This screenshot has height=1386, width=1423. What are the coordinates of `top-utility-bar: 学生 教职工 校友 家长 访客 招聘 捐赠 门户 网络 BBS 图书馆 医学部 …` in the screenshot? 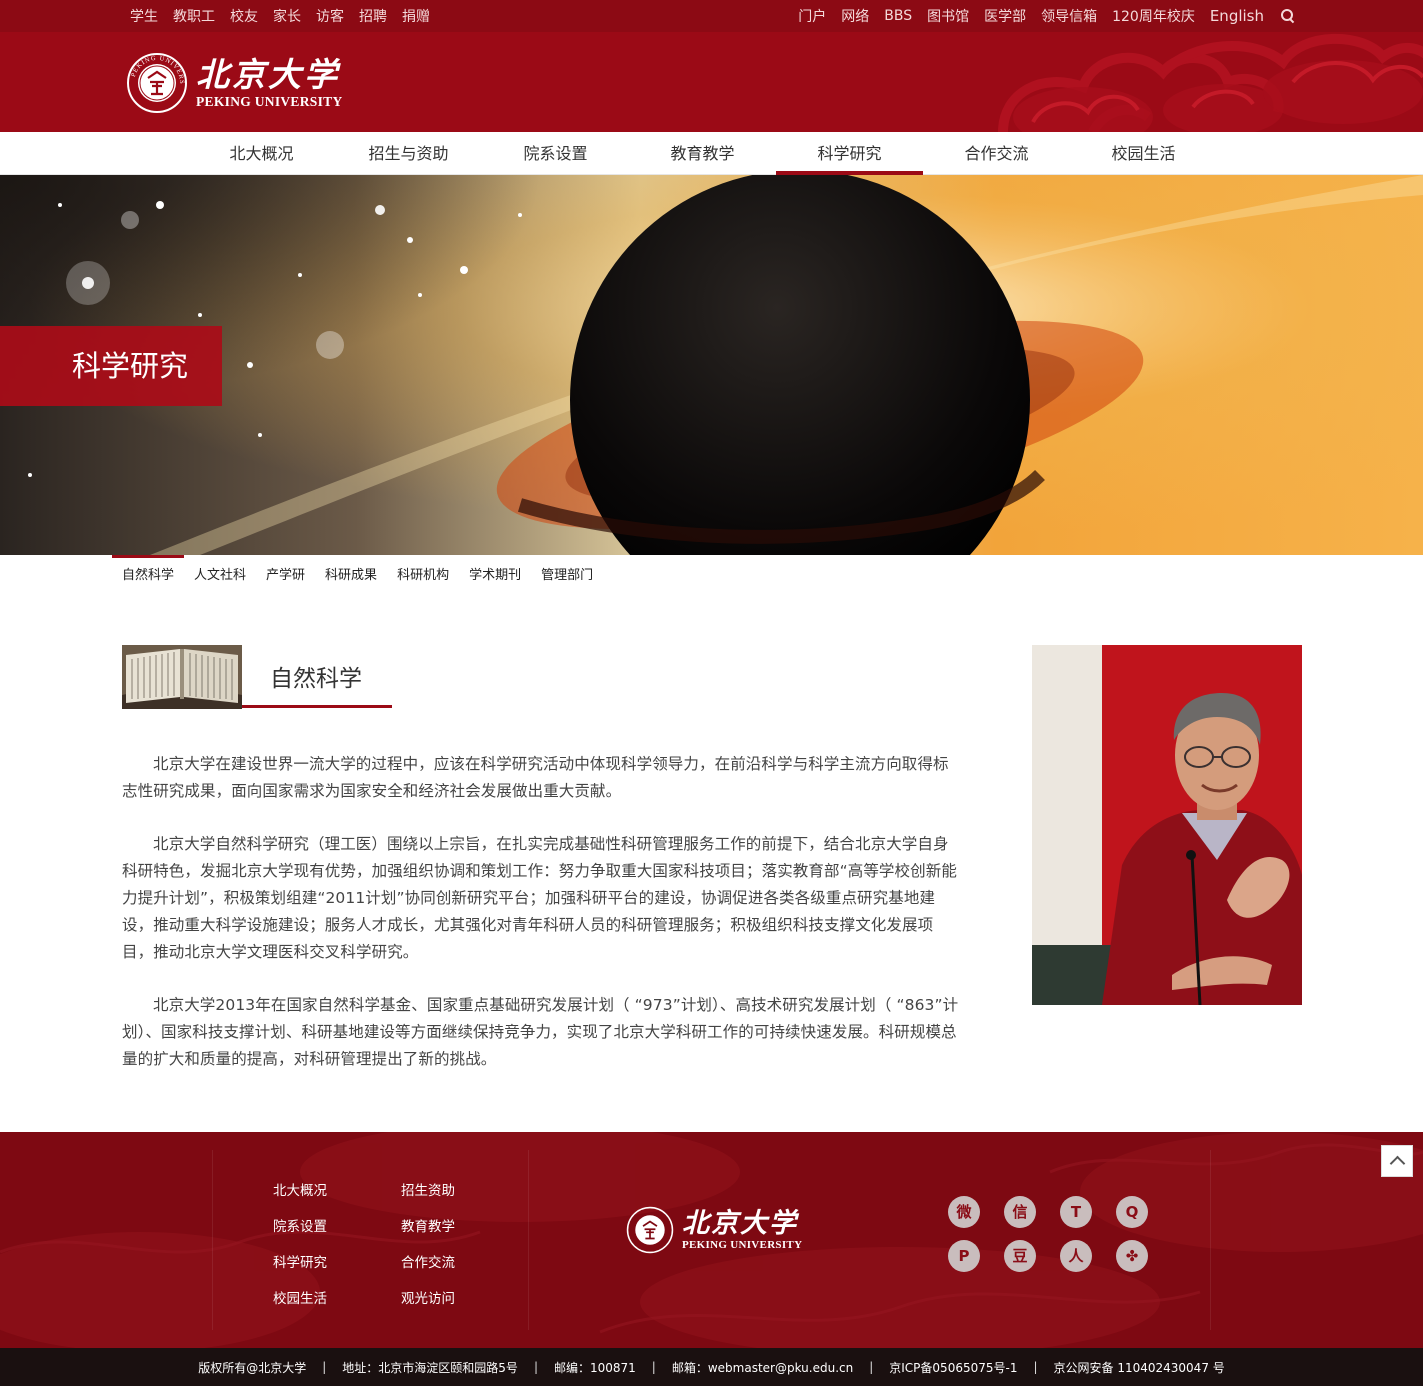 It's located at (711, 16).